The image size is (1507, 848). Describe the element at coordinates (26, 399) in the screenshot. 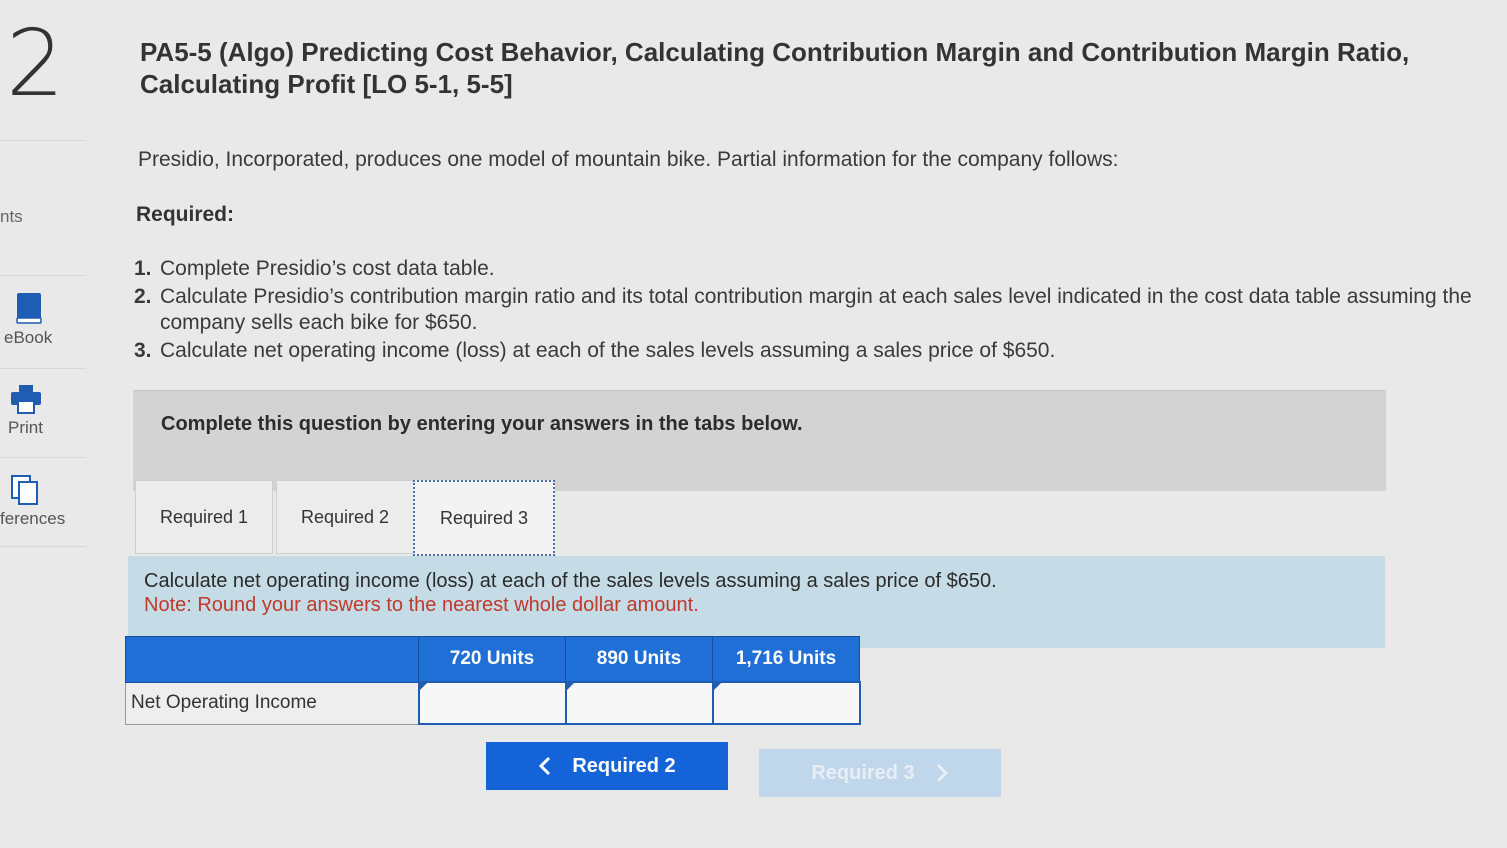

I see `printer-icon` at that location.